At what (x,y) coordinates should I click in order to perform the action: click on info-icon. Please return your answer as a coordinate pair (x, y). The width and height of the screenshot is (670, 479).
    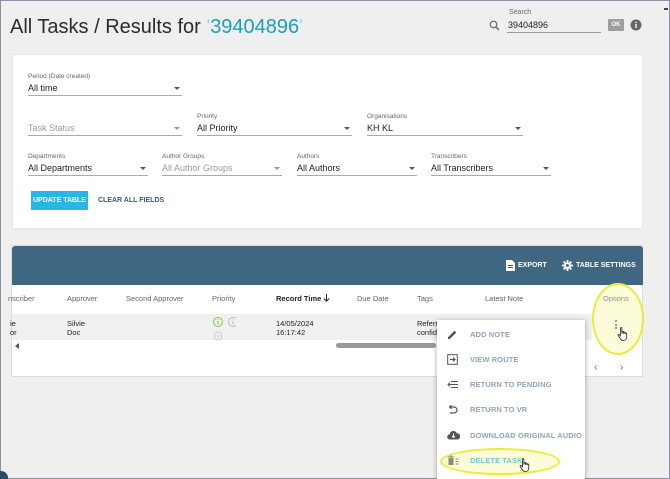
    Looking at the image, I should click on (636, 25).